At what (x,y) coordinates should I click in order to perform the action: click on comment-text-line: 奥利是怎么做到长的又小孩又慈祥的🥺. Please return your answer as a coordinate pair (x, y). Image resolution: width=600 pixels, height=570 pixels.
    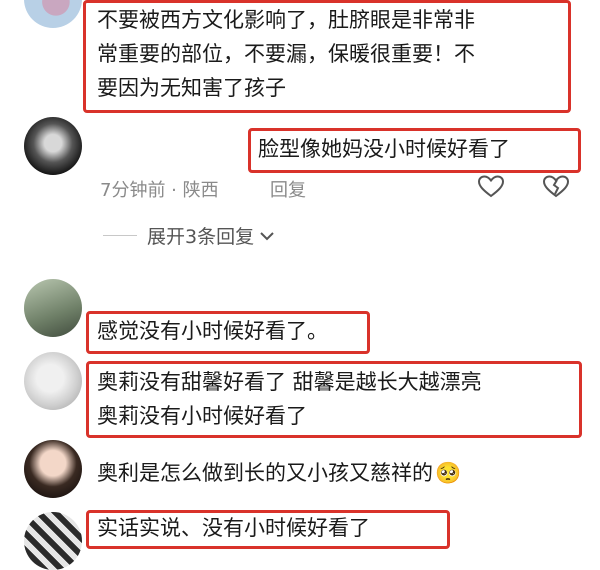
    Looking at the image, I should click on (279, 473).